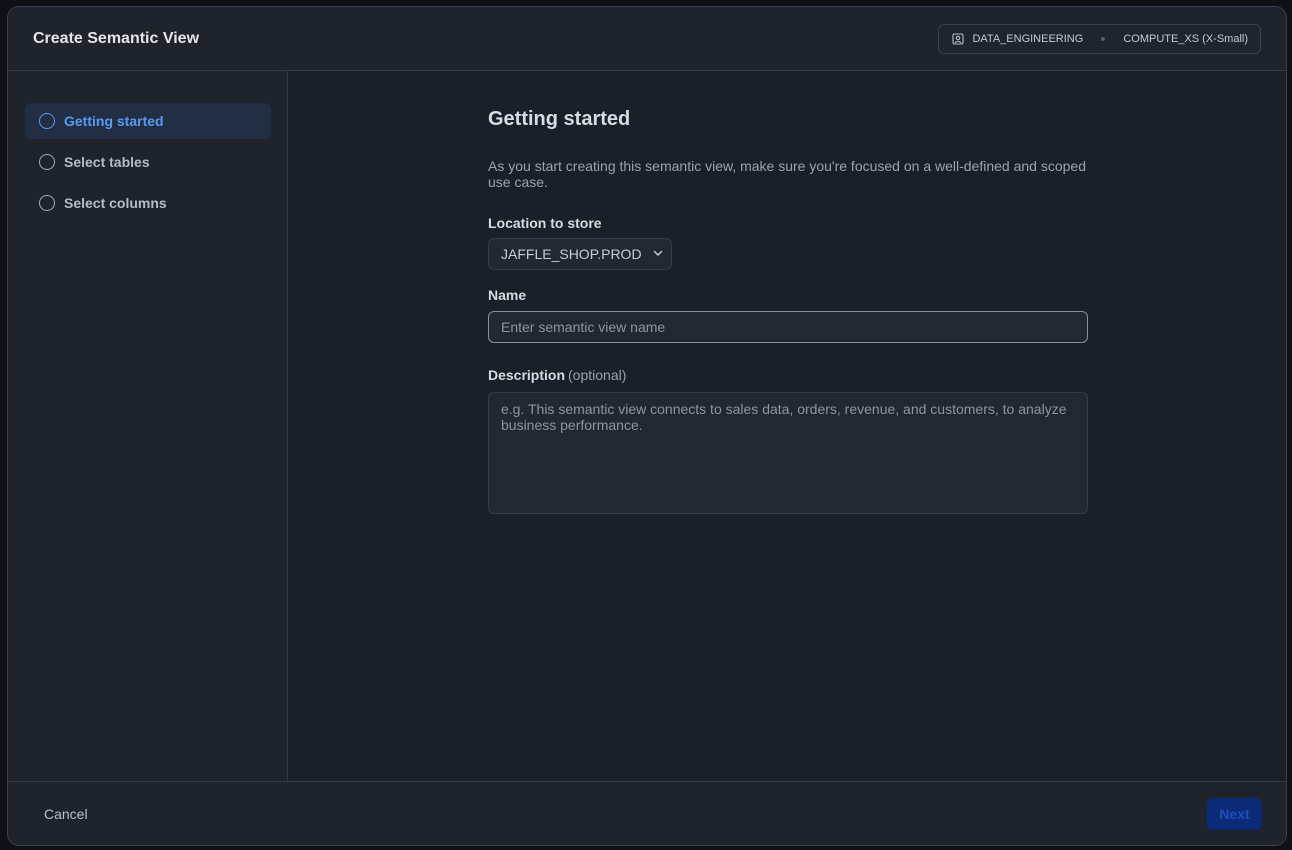 This screenshot has height=850, width=1292. What do you see at coordinates (527, 375) in the screenshot?
I see `description-label-text: Description` at bounding box center [527, 375].